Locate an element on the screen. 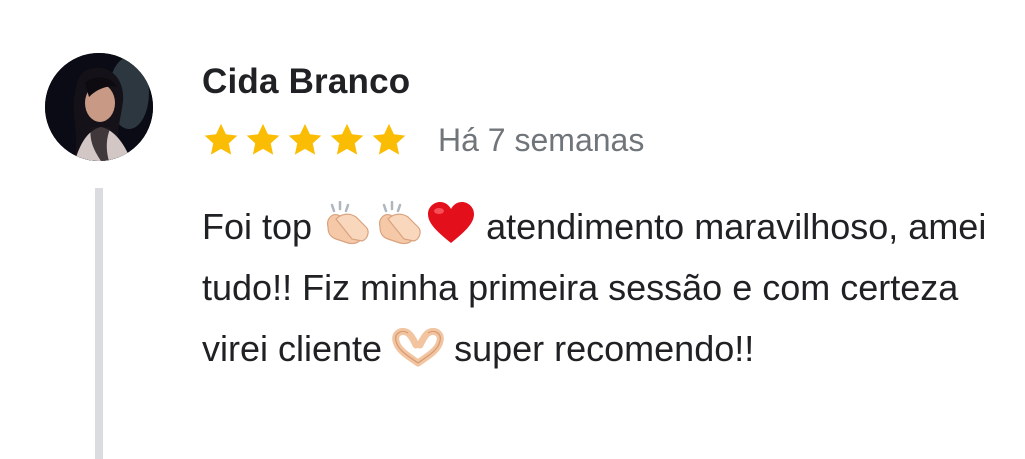  heart-hands-icon is located at coordinates (418, 347).